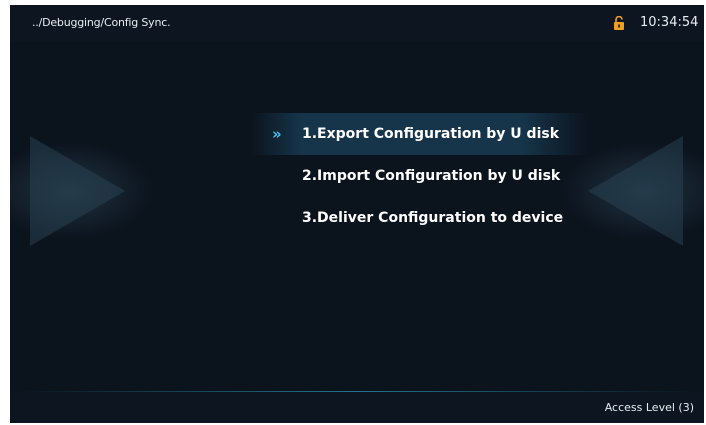  Describe the element at coordinates (277, 134) in the screenshot. I see `double-chevron-right-icon: »` at that location.